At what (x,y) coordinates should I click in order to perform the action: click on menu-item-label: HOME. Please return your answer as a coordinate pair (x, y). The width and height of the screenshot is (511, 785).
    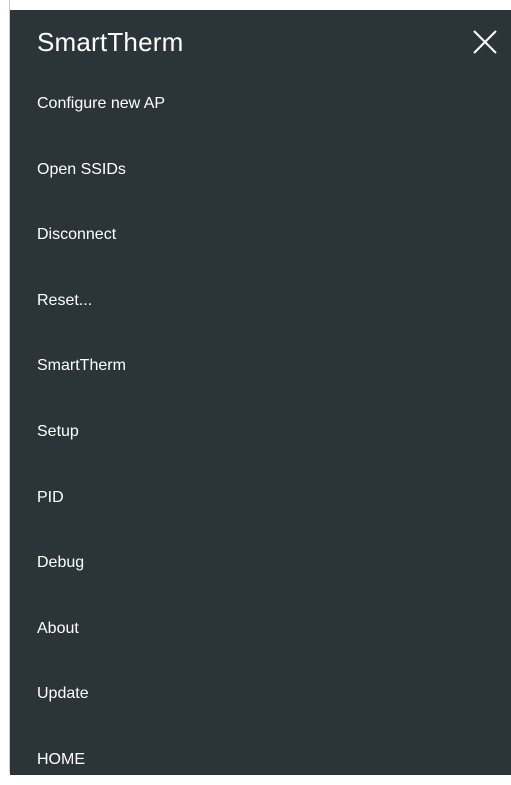
    Looking at the image, I should click on (61, 759).